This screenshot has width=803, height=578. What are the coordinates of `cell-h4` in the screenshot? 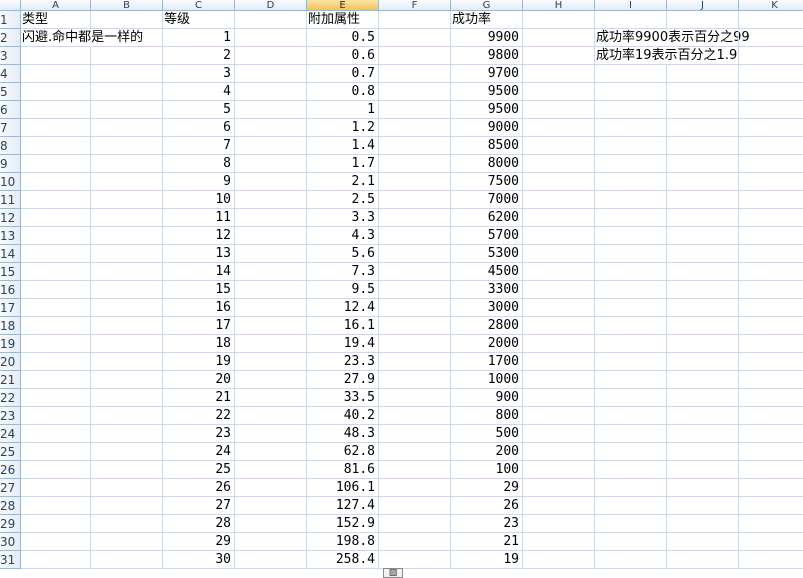 It's located at (559, 74).